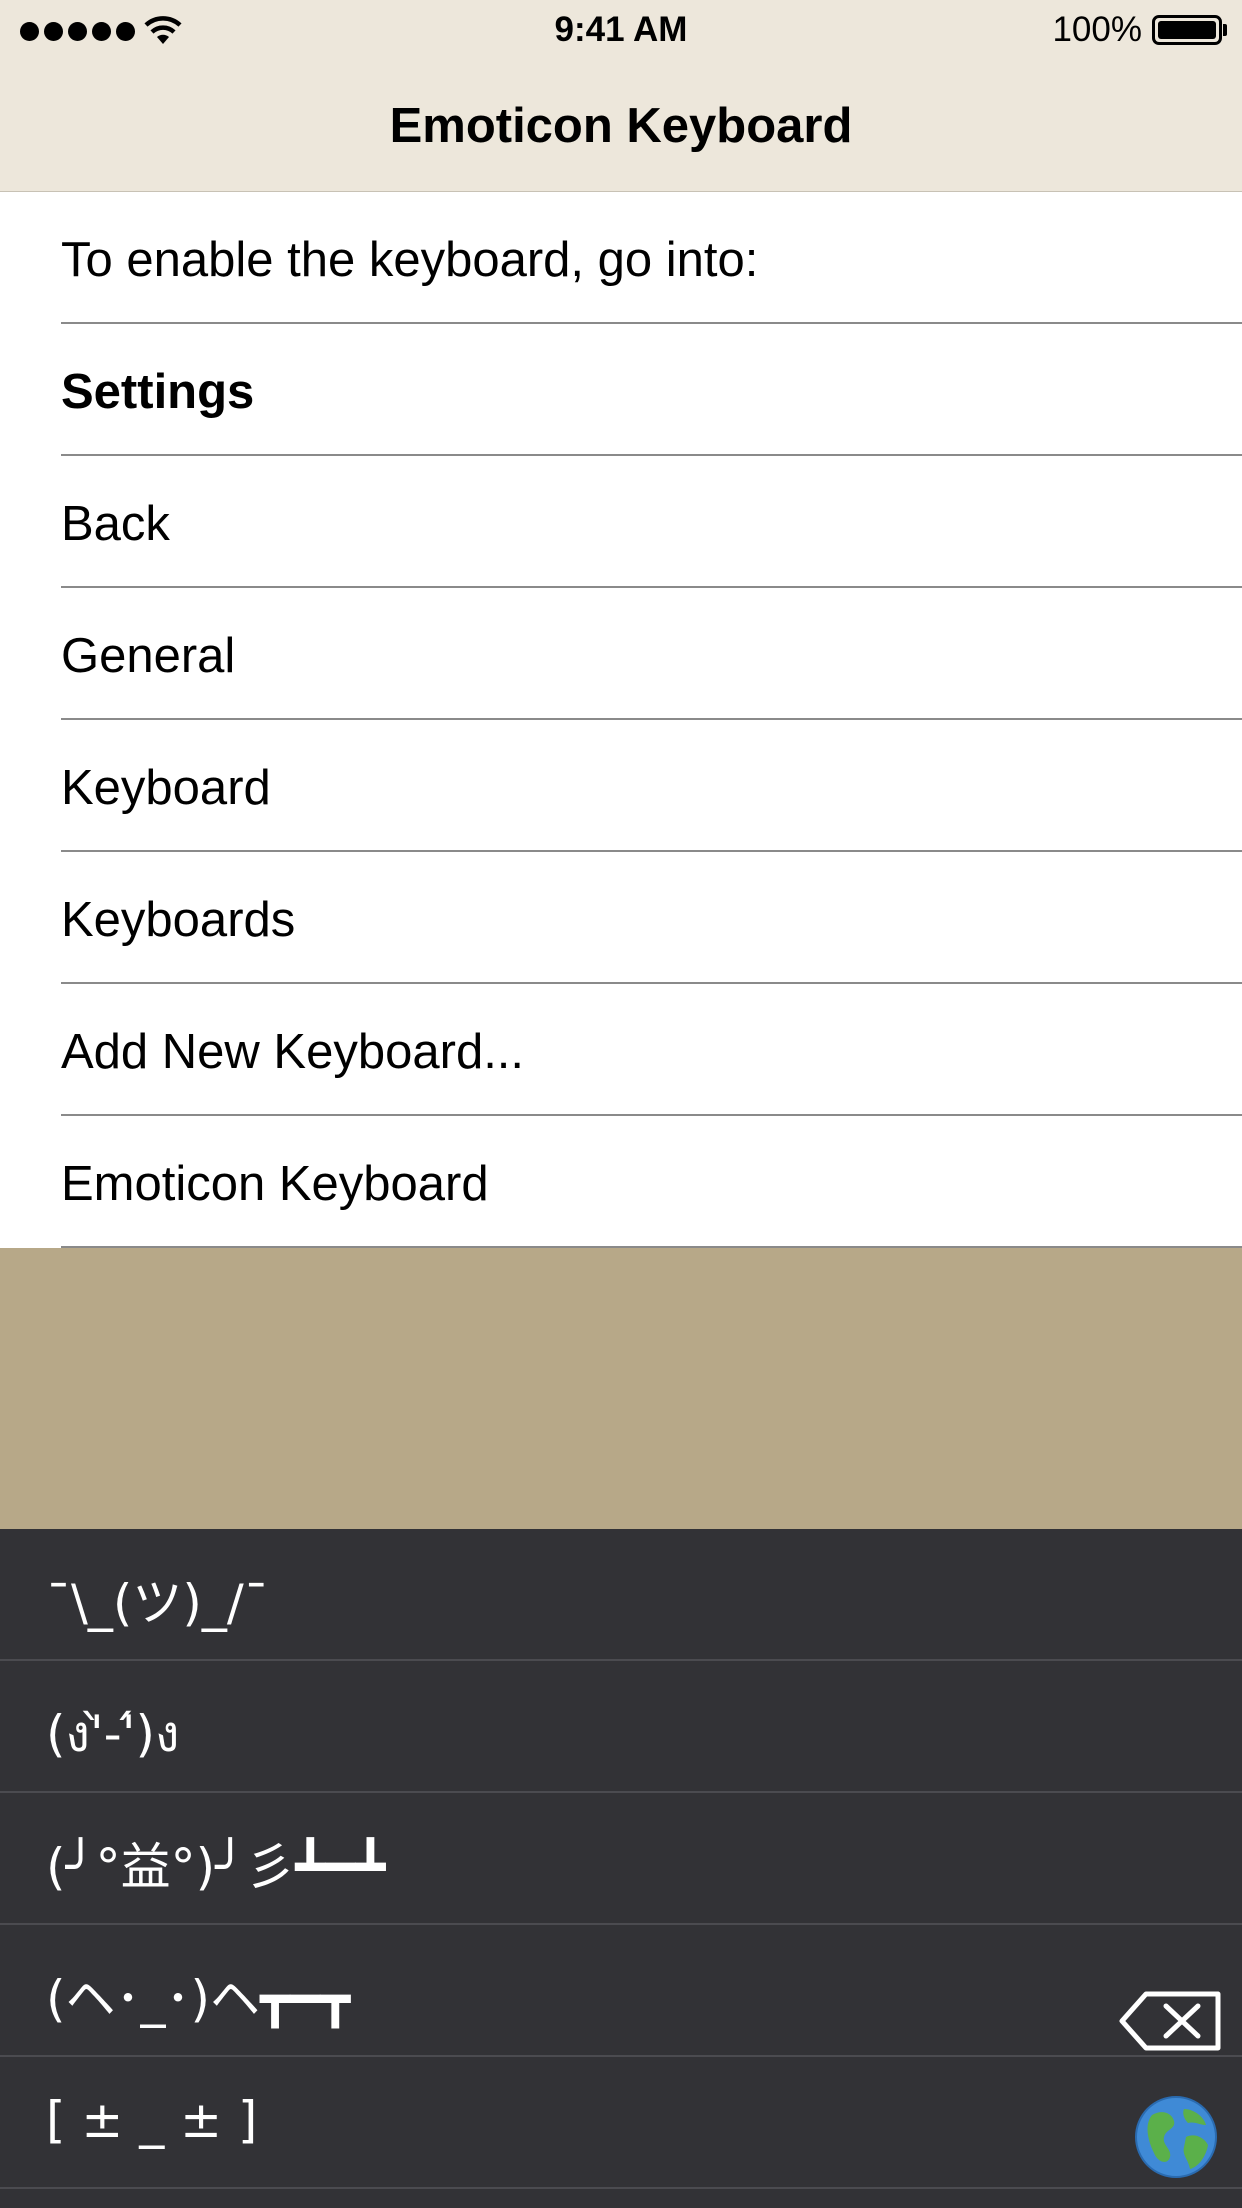 Image resolution: width=1242 pixels, height=2208 pixels. Describe the element at coordinates (1176, 2137) in the screenshot. I see `globe-icon` at that location.